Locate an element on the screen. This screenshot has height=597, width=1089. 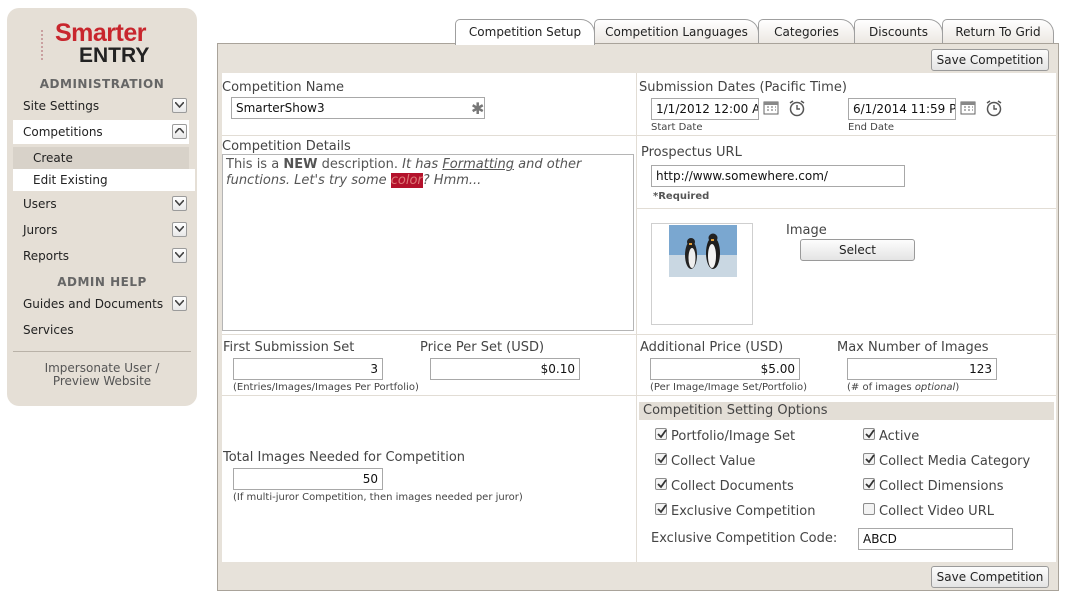
sidebar-item-competitions: Competitions is located at coordinates (101, 132).